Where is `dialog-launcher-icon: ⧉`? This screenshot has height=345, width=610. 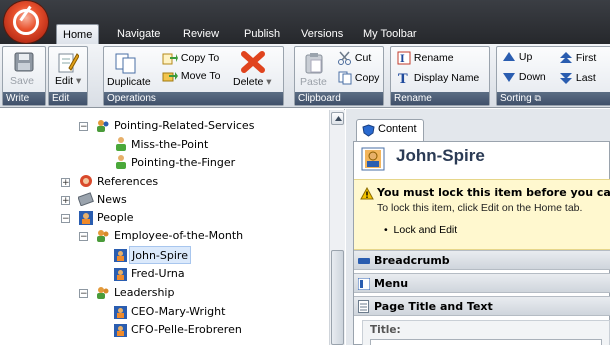
dialog-launcher-icon: ⧉ is located at coordinates (537, 98).